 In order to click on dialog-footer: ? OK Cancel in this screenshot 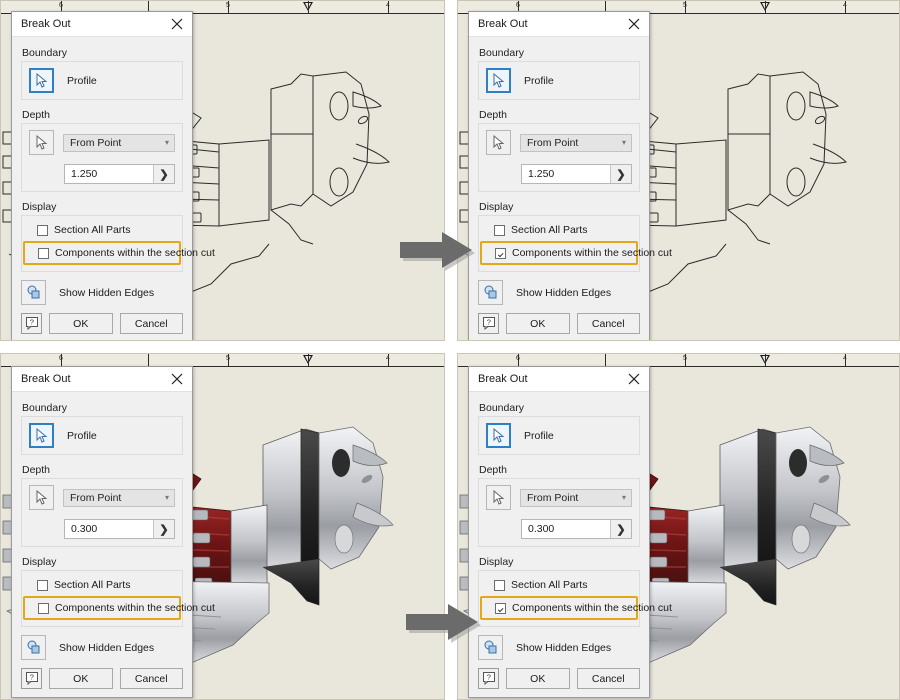, I will do `click(559, 678)`.